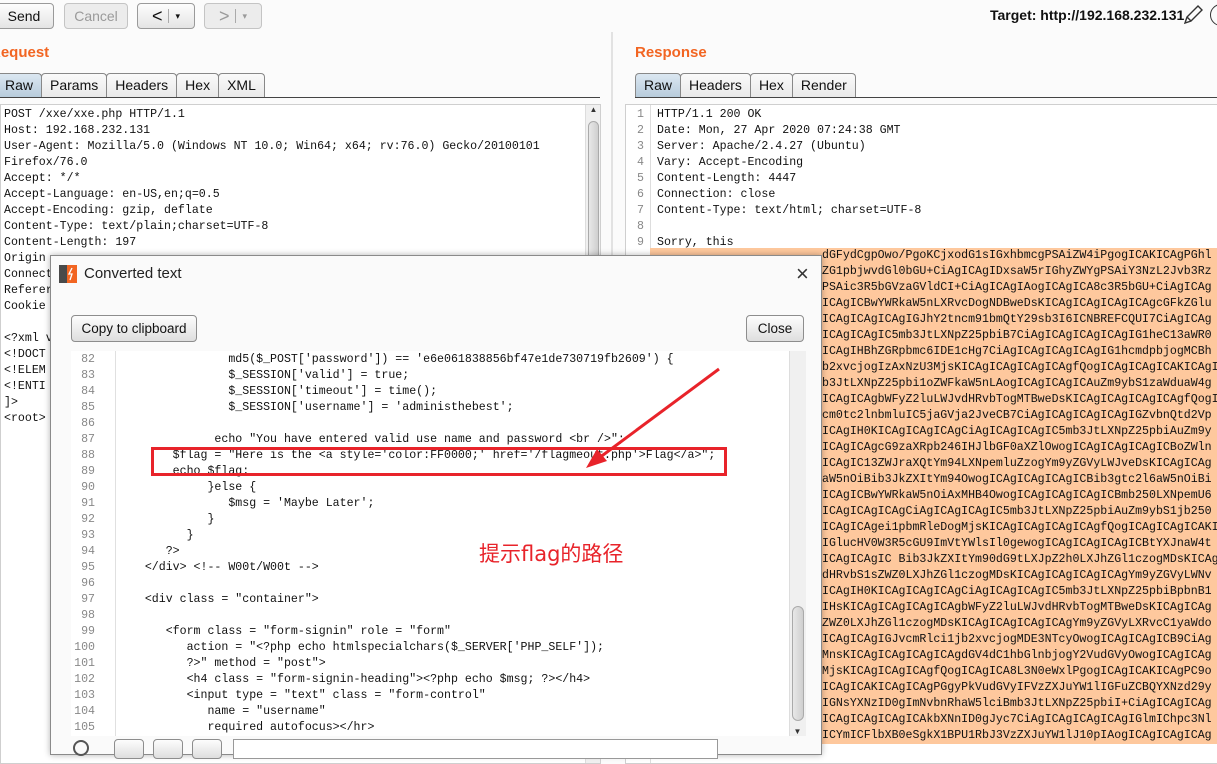  Describe the element at coordinates (789, 227) in the screenshot. I see `response-line` at that location.